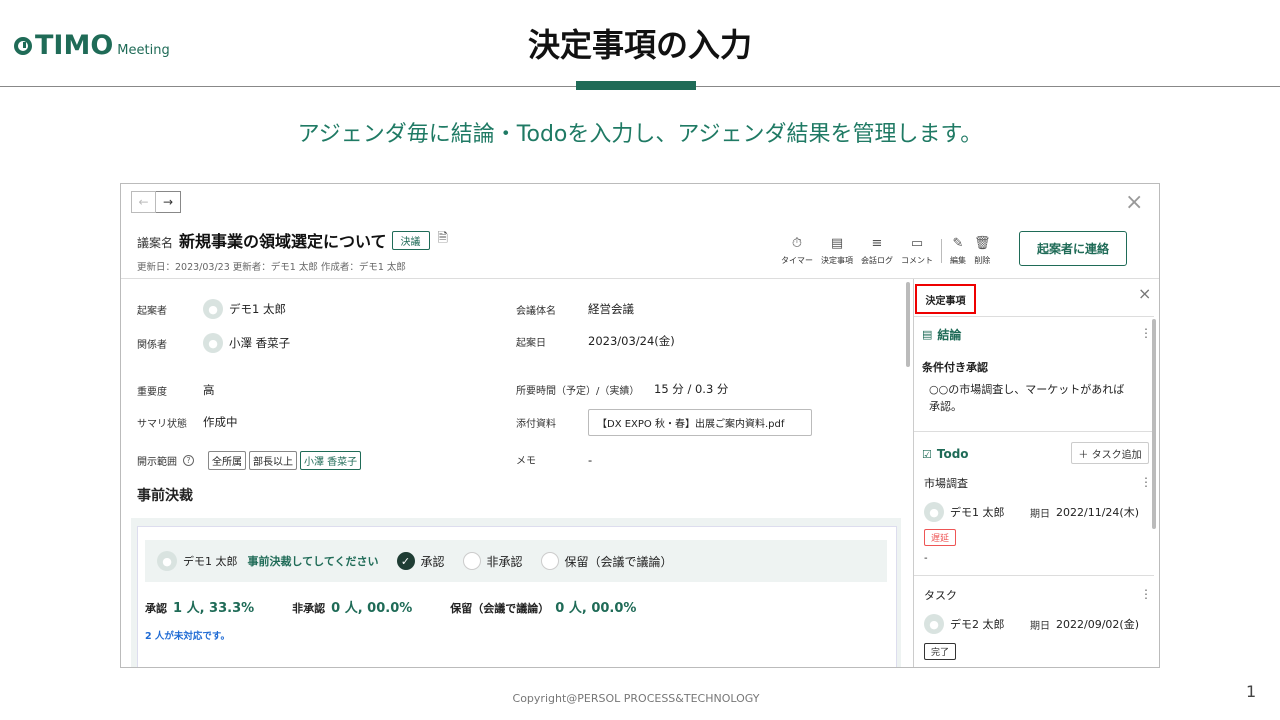  I want to click on task-assignee: デモ2 太郎, so click(977, 624).